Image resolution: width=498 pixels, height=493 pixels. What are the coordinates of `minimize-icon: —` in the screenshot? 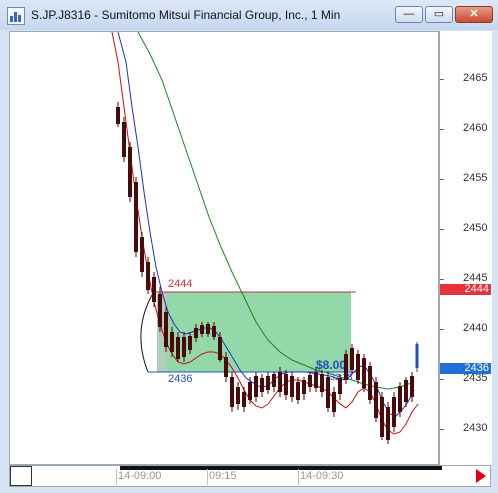 It's located at (409, 14).